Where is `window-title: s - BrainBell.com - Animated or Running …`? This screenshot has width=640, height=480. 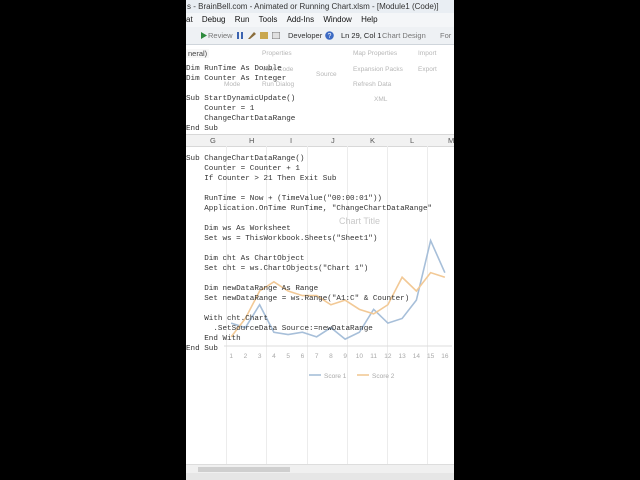
window-title: s - BrainBell.com - Animated or Running … is located at coordinates (320, 6).